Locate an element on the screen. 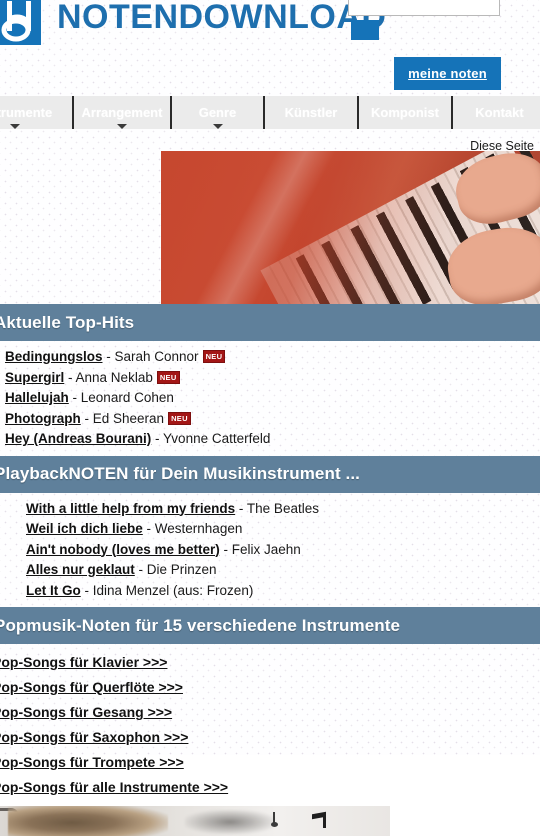 The height and width of the screenshot is (836, 540). my-notes-button: meine noten is located at coordinates (447, 73).